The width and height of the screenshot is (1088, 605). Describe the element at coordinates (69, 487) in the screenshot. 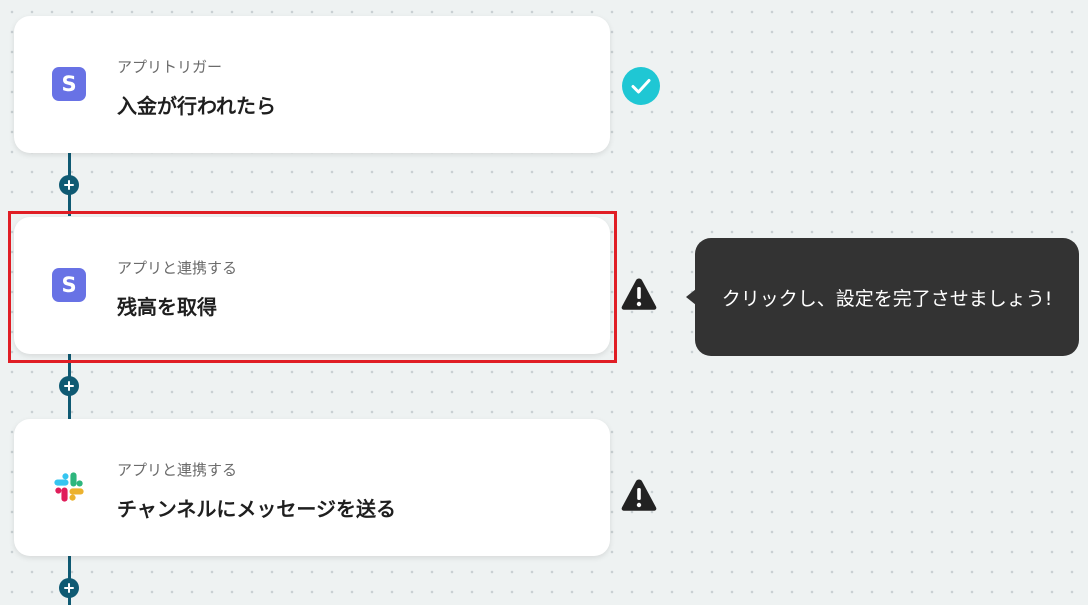

I see `slack-icon` at that location.